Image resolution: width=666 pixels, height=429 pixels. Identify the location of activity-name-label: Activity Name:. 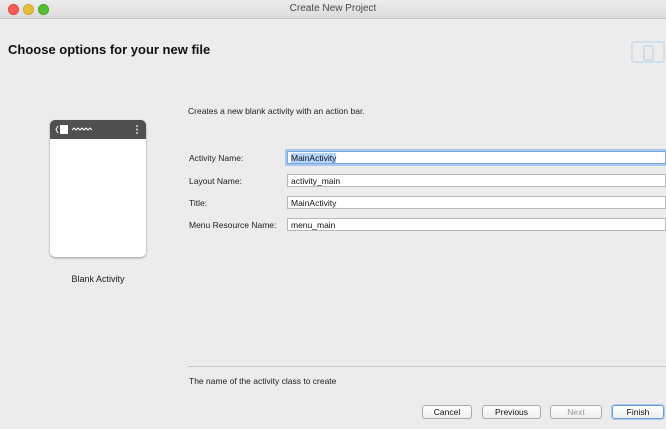
(216, 158).